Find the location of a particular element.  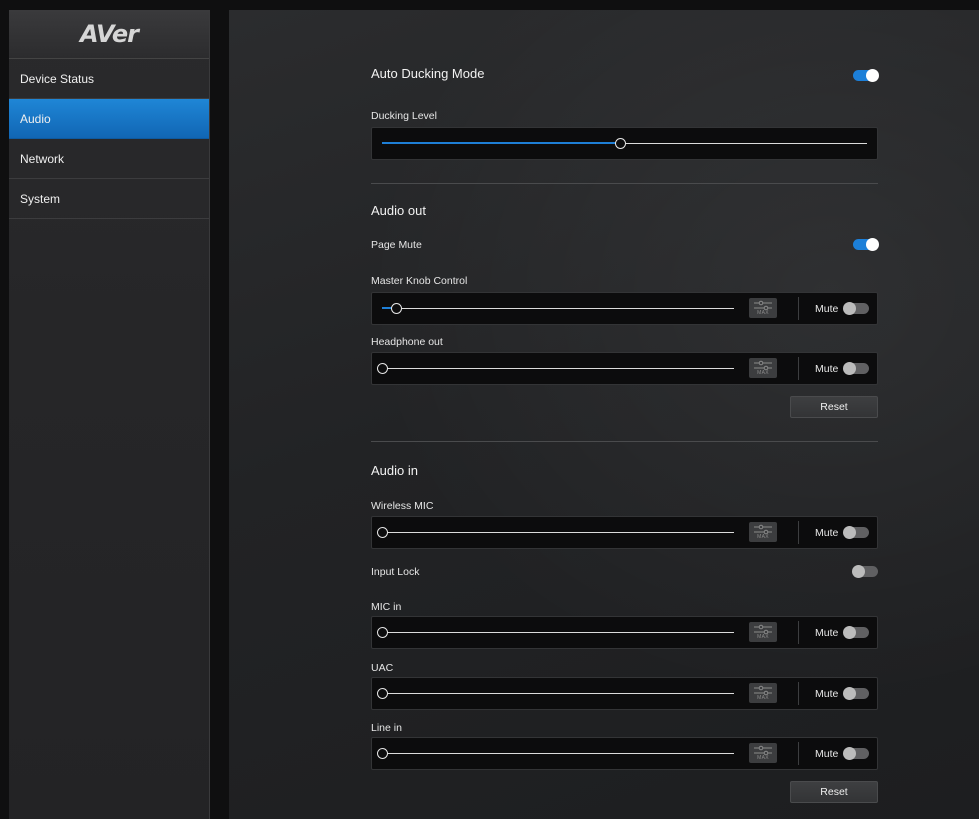

master-knob-slider: MAX Mute is located at coordinates (624, 308).